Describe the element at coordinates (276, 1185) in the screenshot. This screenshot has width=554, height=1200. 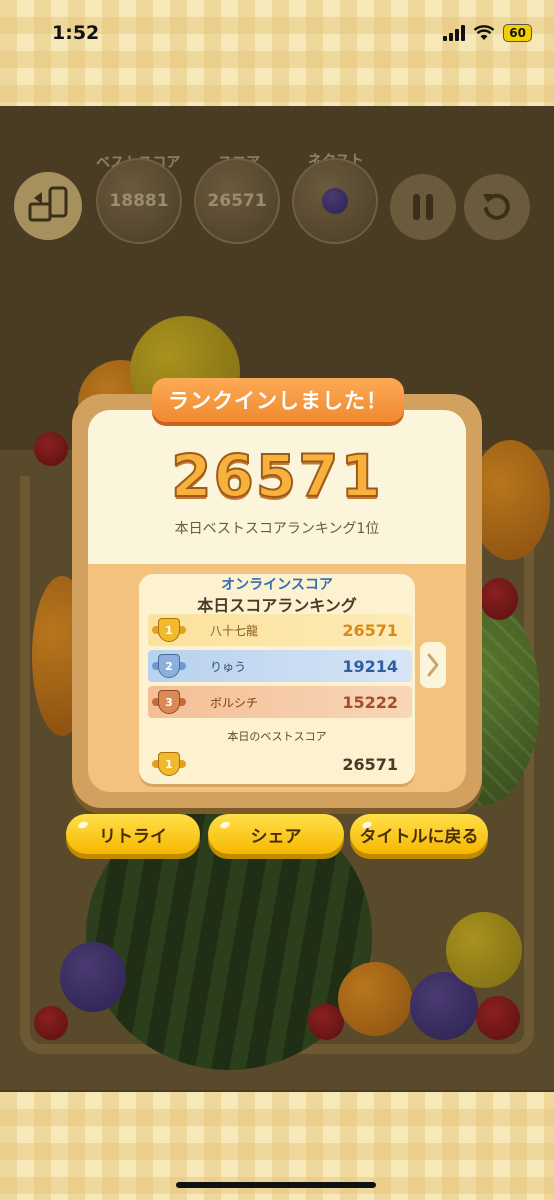
I see `home-indicator` at that location.